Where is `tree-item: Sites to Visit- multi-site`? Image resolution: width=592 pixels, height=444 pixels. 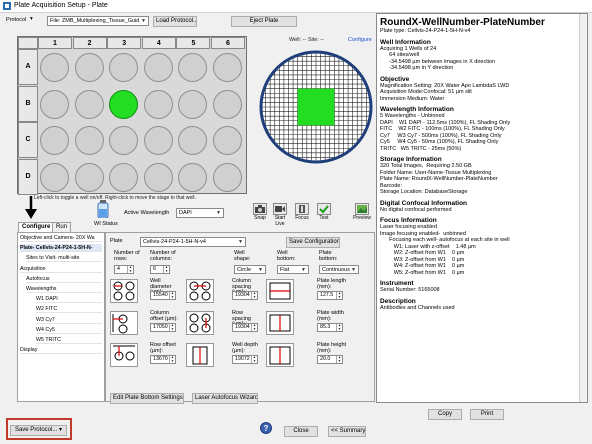
tree-item: Sites to Visit- multi-site is located at coordinates (64, 258).